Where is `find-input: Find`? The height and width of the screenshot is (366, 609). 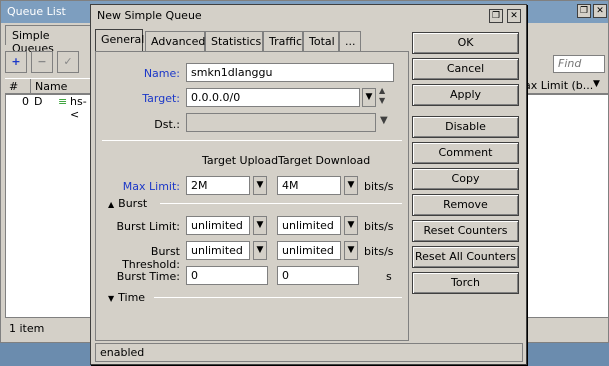
find-input: Find is located at coordinates (579, 64).